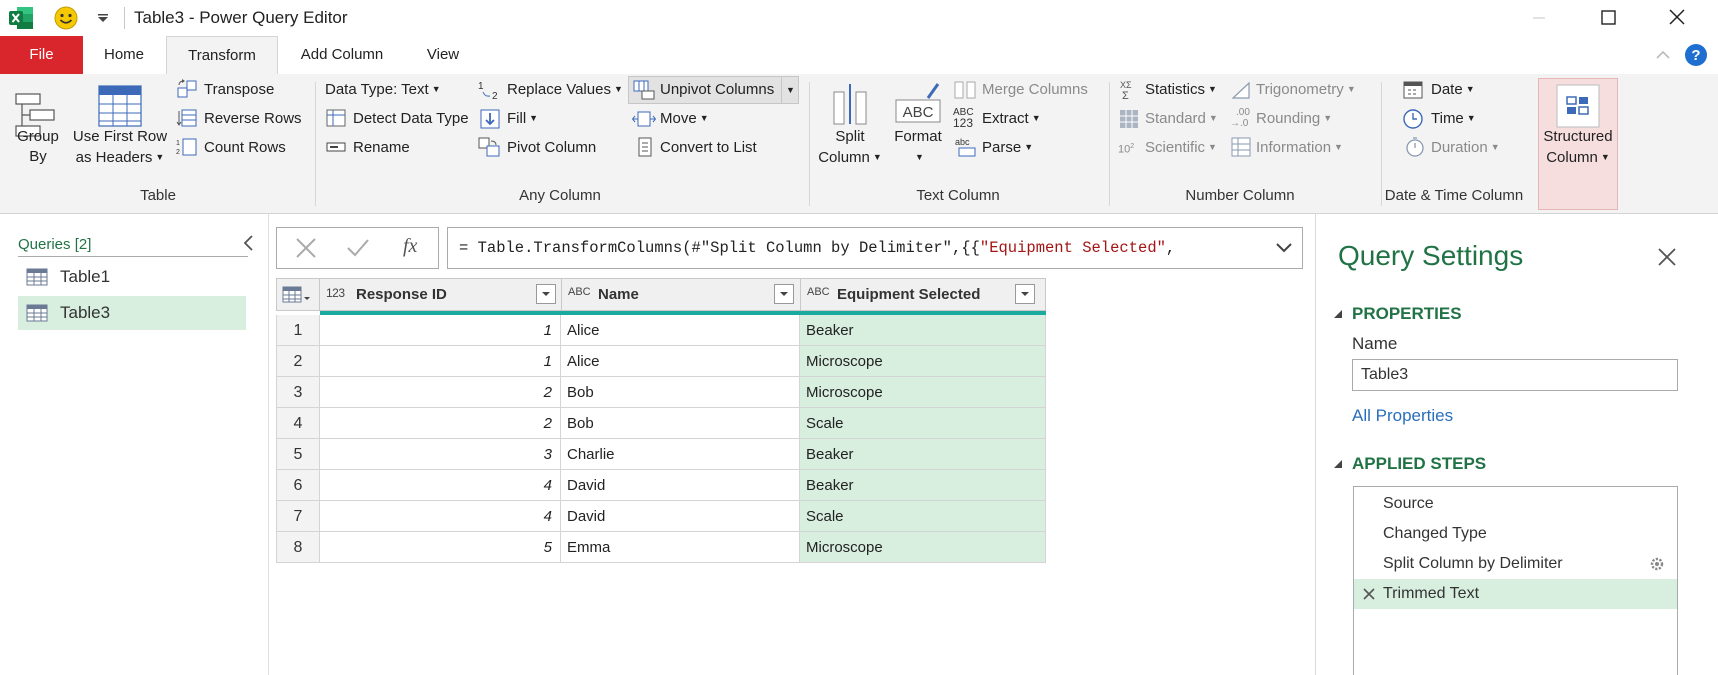  I want to click on information-button: Information ▼, so click(1299, 147).